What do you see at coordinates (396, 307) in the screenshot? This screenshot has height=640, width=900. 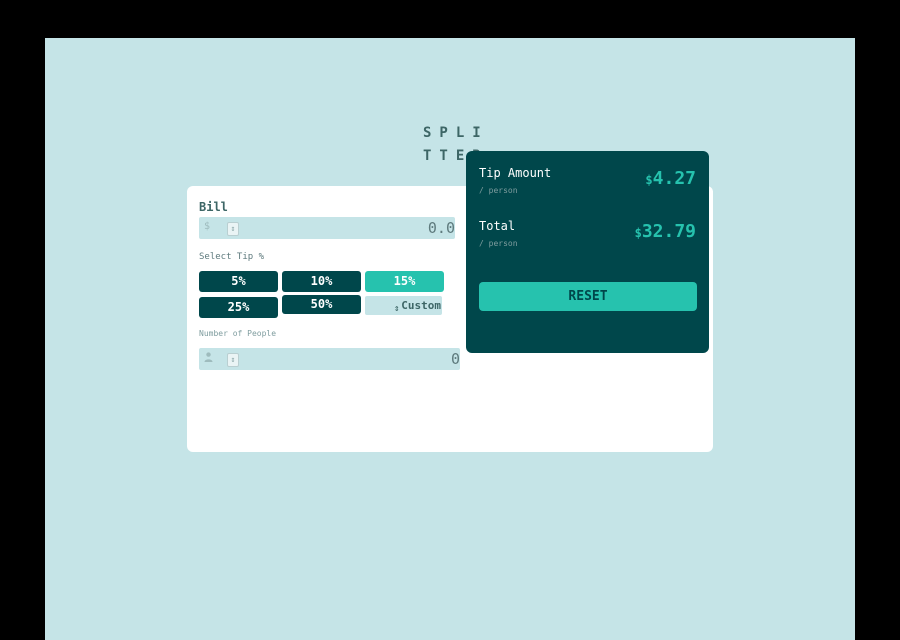 I see `custom-tip-spinner: ⇕` at bounding box center [396, 307].